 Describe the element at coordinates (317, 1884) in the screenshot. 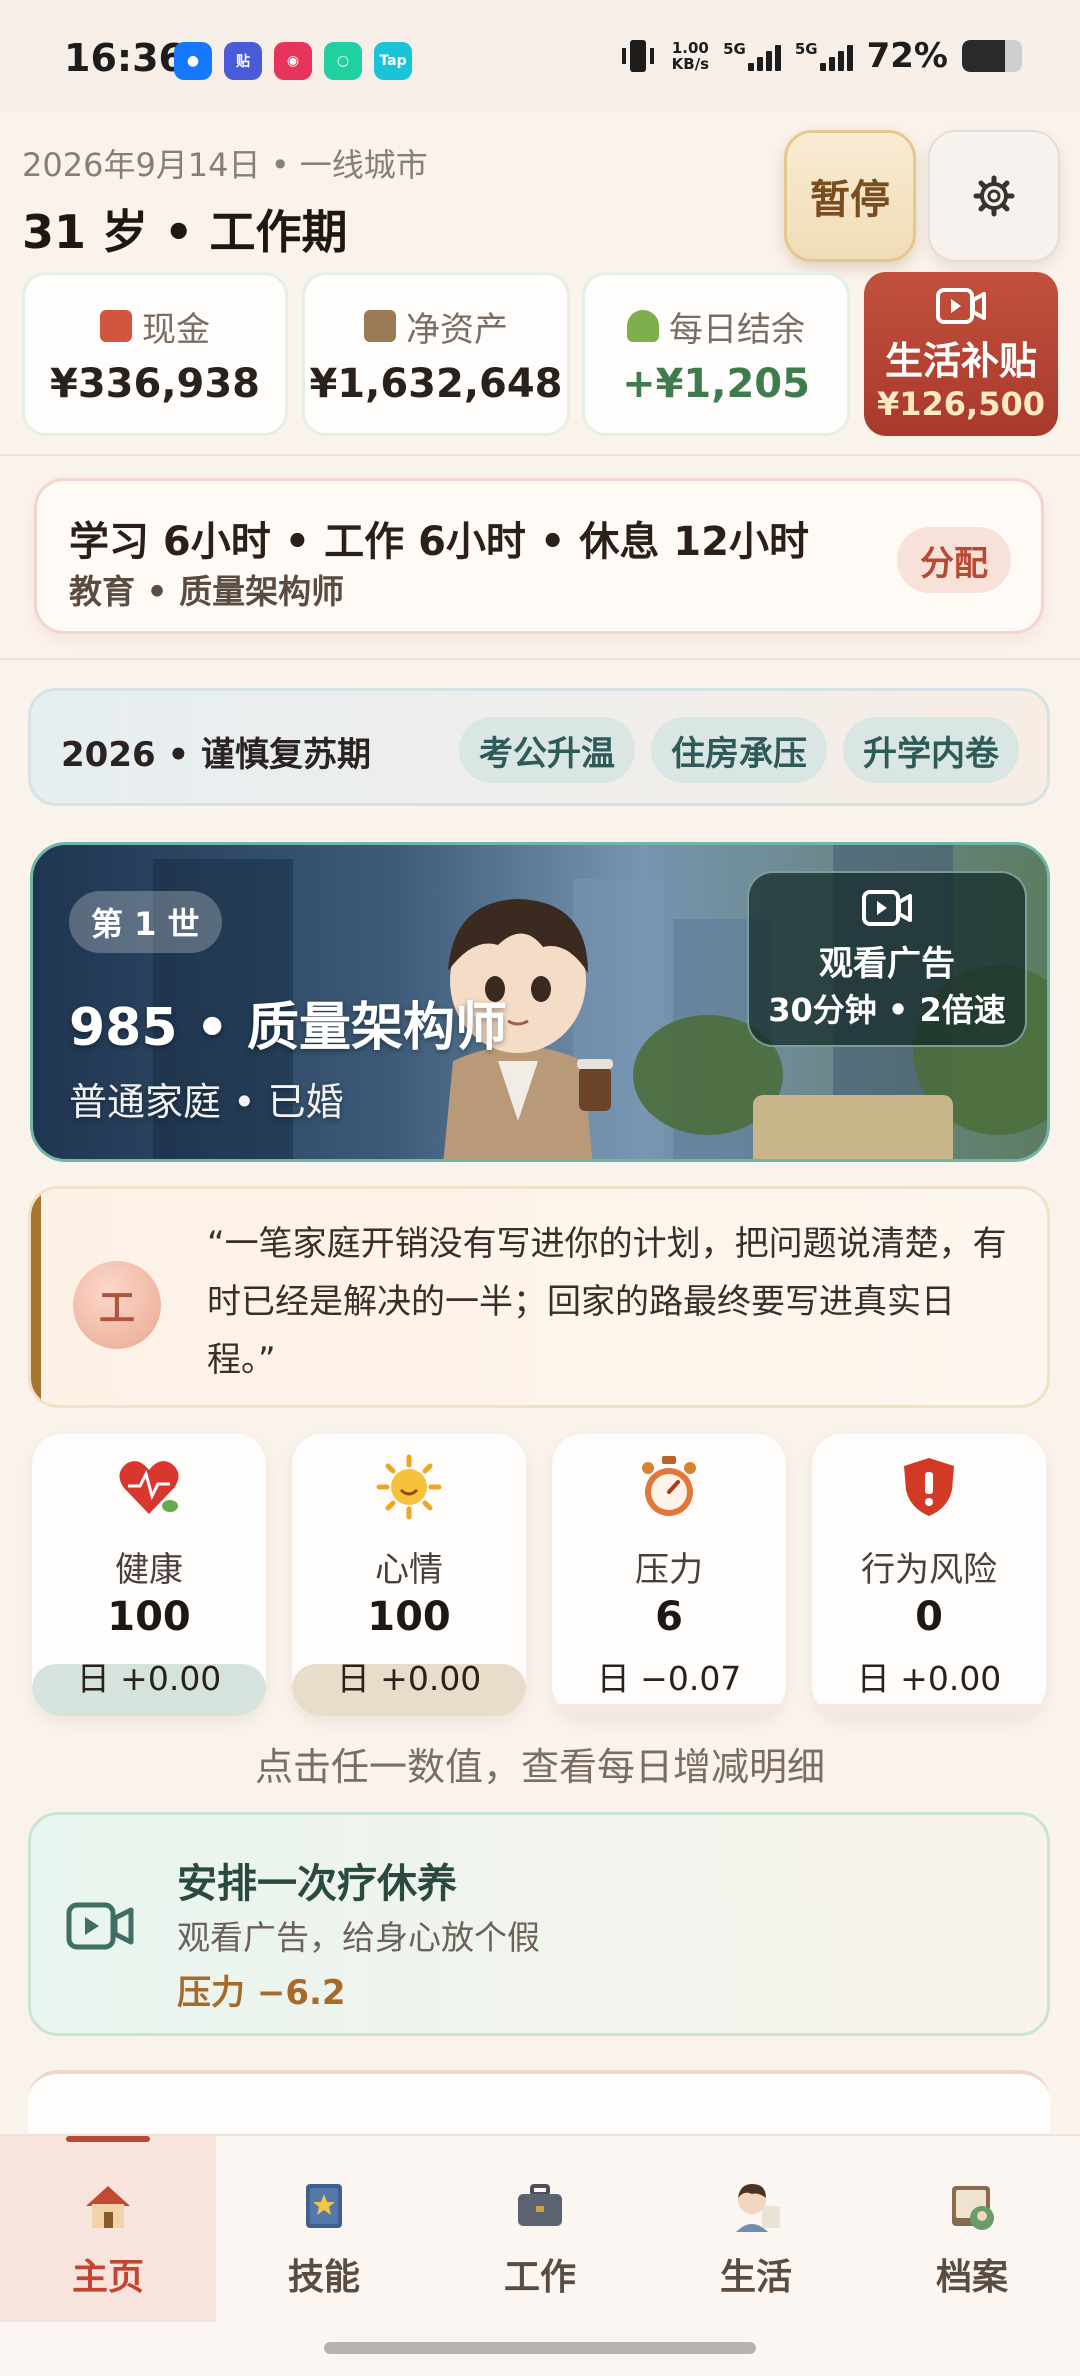

I see `rest-title: 安排一次疗休养` at that location.